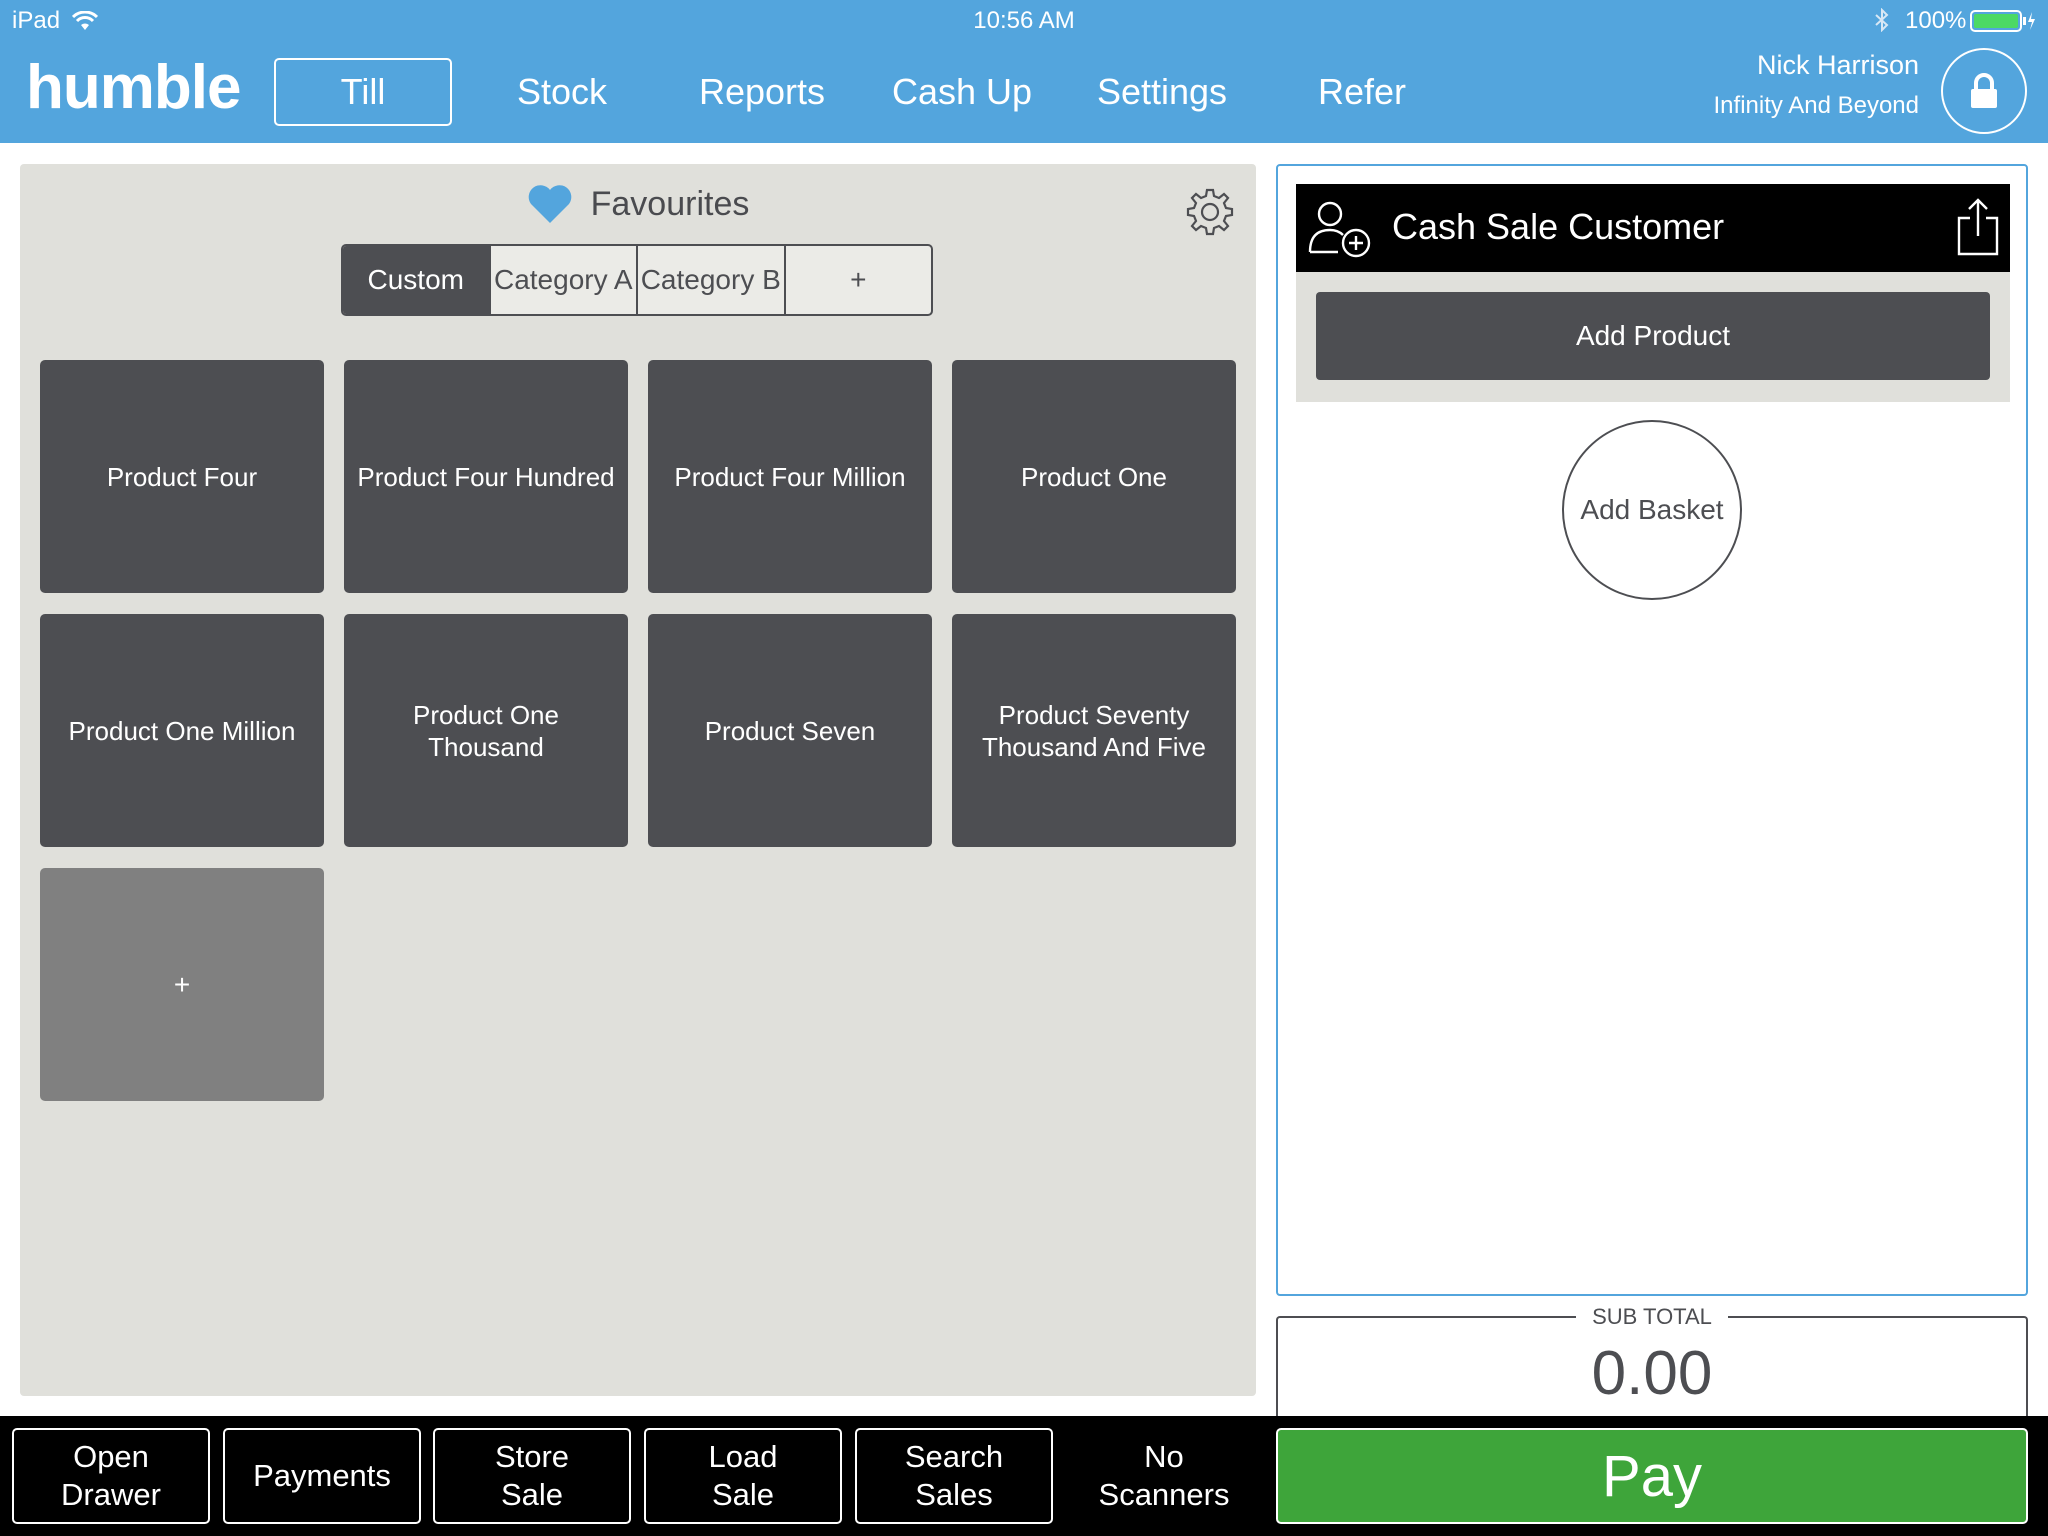 This screenshot has width=2048, height=1536. What do you see at coordinates (562, 280) in the screenshot?
I see `tab-category-a: Category A` at bounding box center [562, 280].